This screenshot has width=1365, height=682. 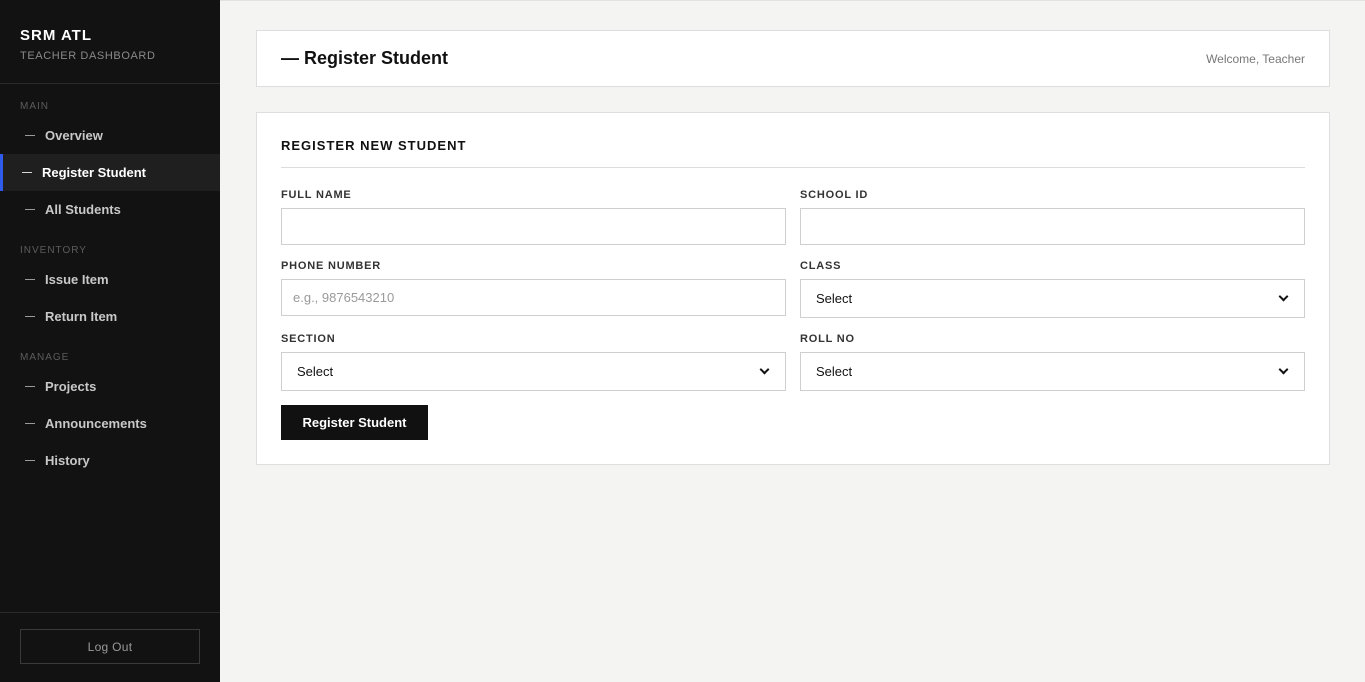 I want to click on sidebar-item-return-item: Return Item, so click(x=110, y=316).